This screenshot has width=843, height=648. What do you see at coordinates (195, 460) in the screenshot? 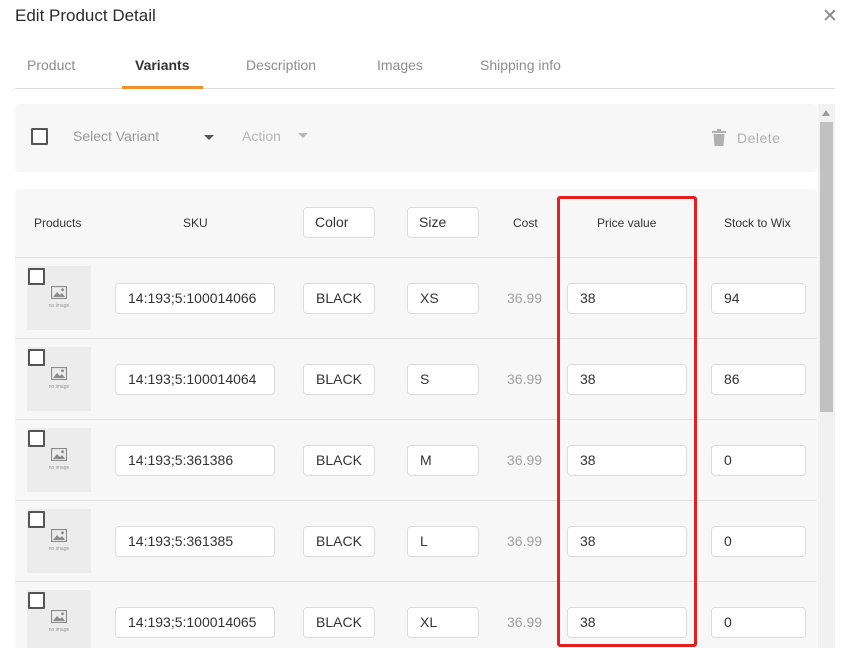
I see `sku-input: 14:193;5:361386` at bounding box center [195, 460].